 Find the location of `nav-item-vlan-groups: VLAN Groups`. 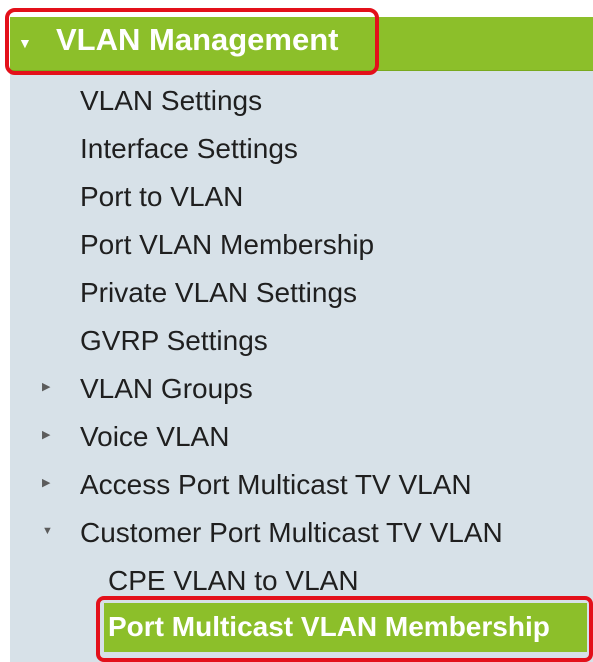

nav-item-vlan-groups: VLAN Groups is located at coordinates (166, 389).